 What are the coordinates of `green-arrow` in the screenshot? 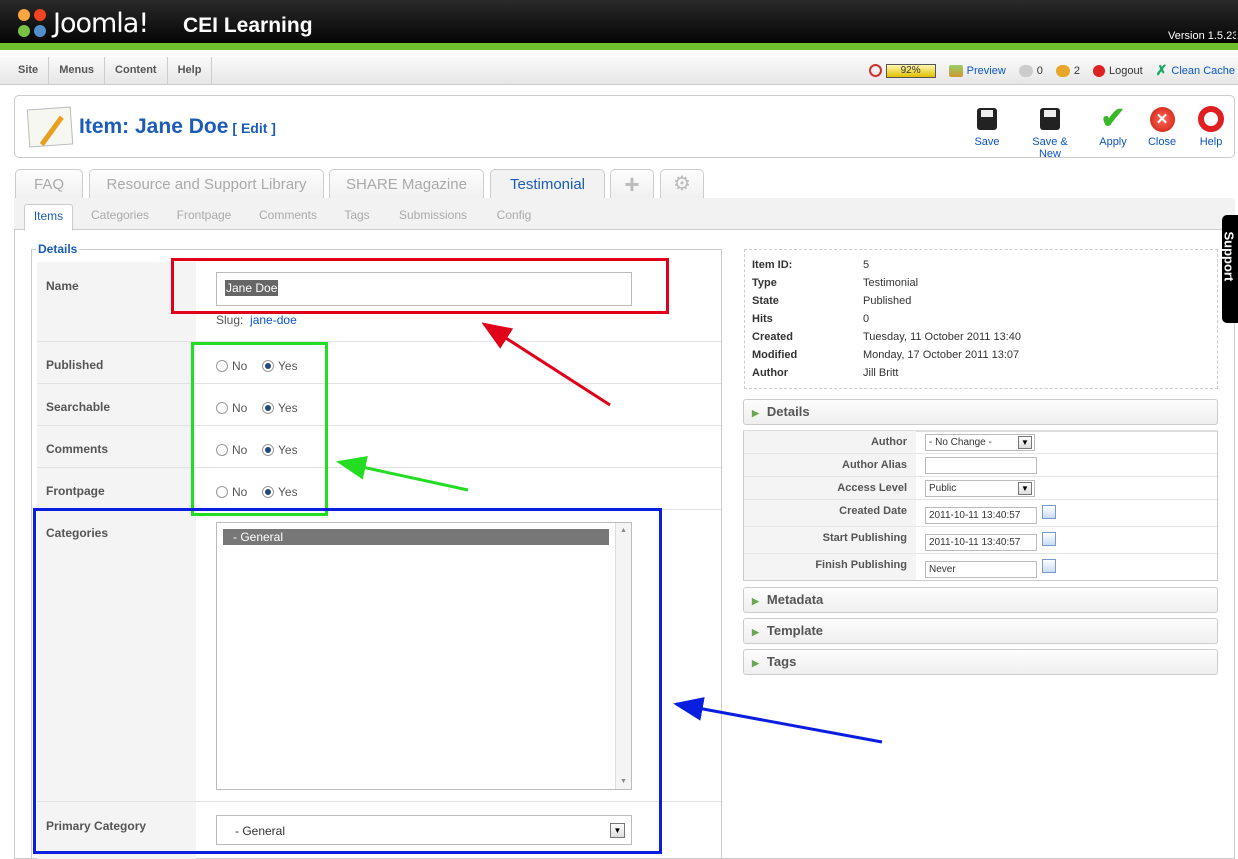 It's located at (402, 474).